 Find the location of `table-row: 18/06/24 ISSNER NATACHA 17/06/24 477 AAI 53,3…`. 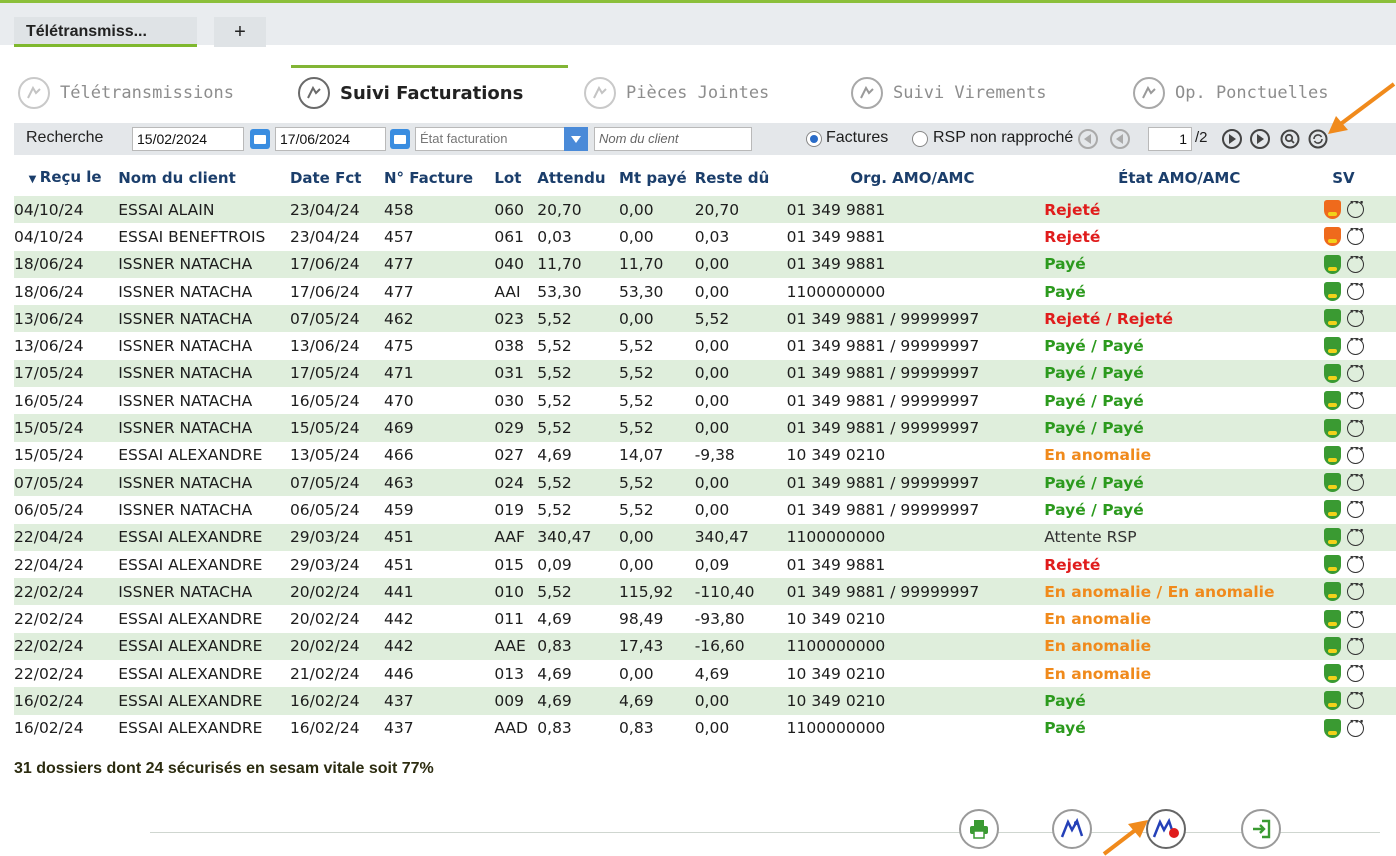

table-row: 18/06/24 ISSNER NATACHA 17/06/24 477 AAI 53,3… is located at coordinates (705, 291).